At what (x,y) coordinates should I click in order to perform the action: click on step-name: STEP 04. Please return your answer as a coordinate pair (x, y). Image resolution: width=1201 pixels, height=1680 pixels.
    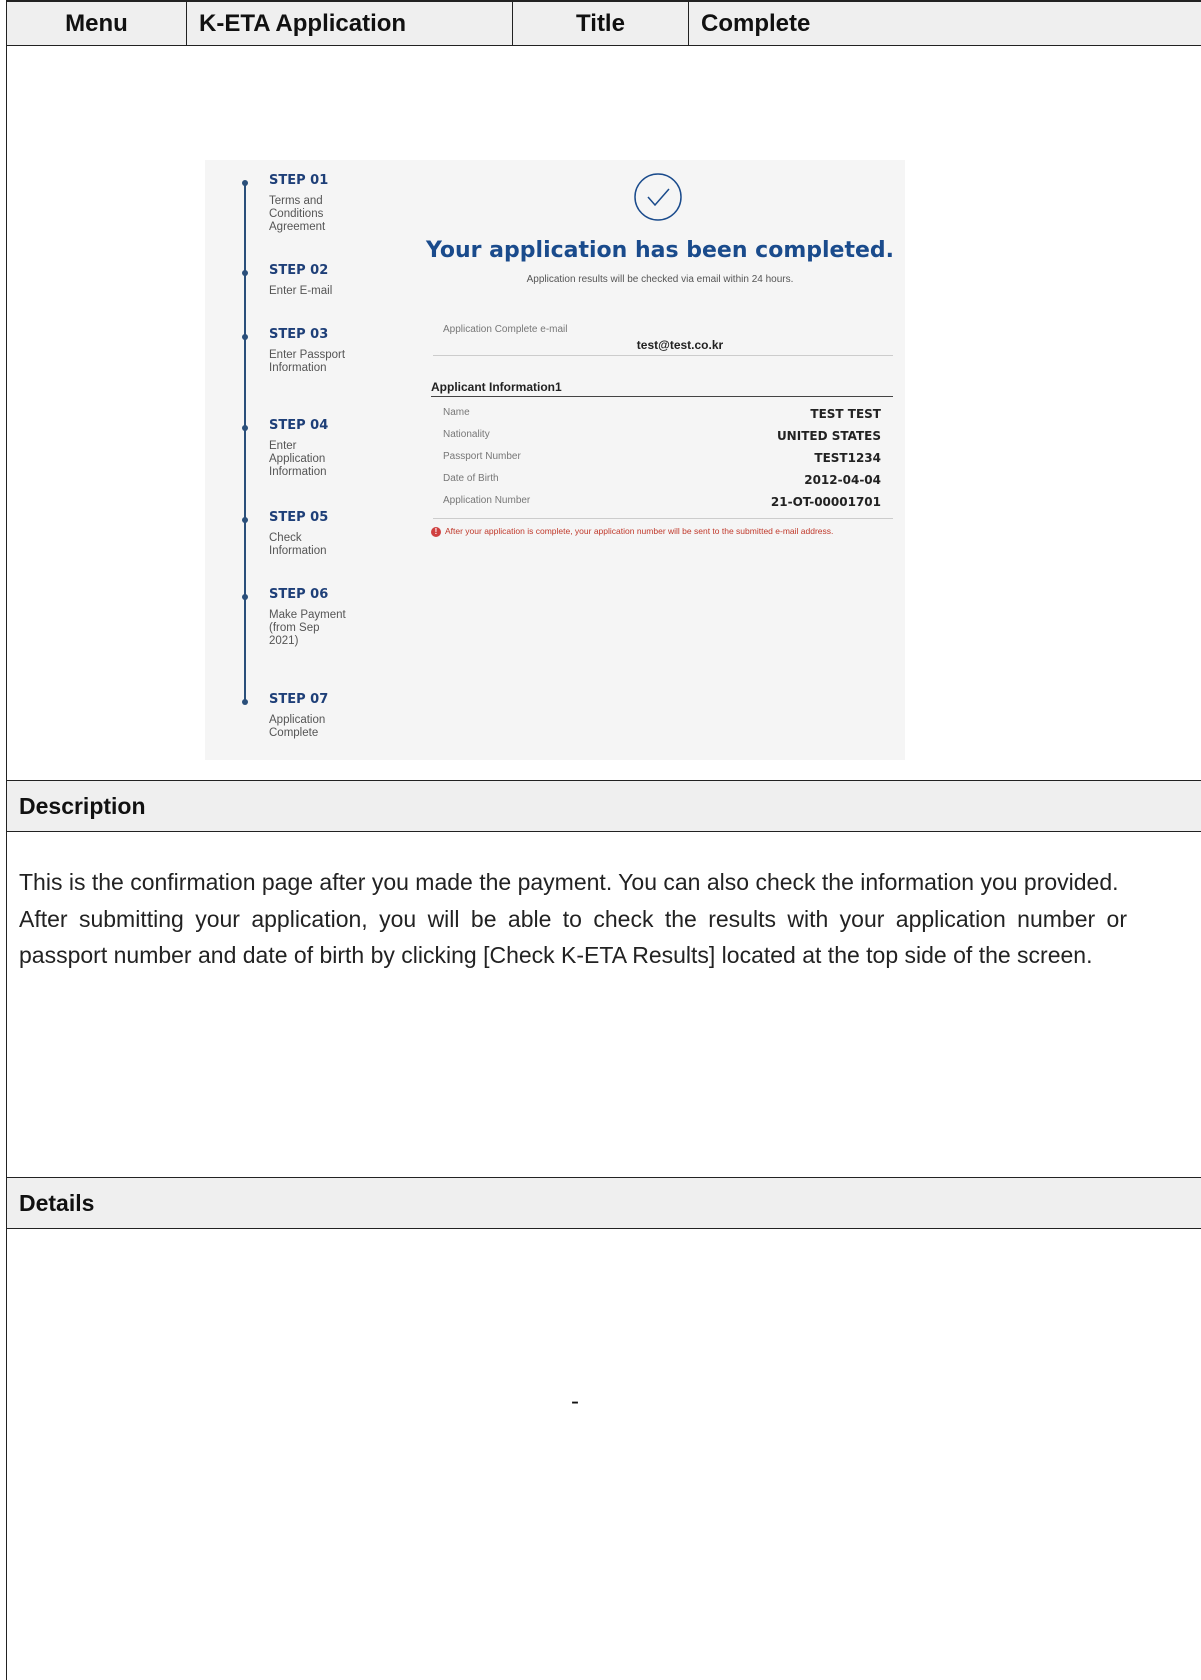
    Looking at the image, I should click on (299, 425).